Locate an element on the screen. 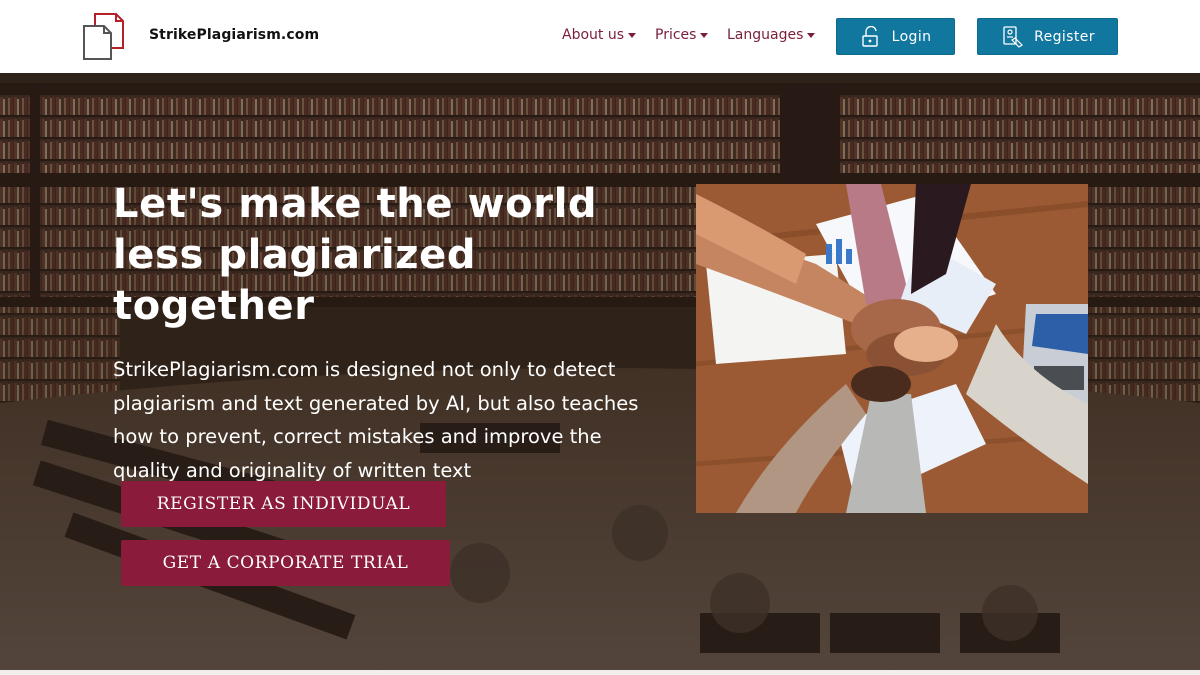 The image size is (1200, 675). nav-prices-label: Prices is located at coordinates (676, 35).